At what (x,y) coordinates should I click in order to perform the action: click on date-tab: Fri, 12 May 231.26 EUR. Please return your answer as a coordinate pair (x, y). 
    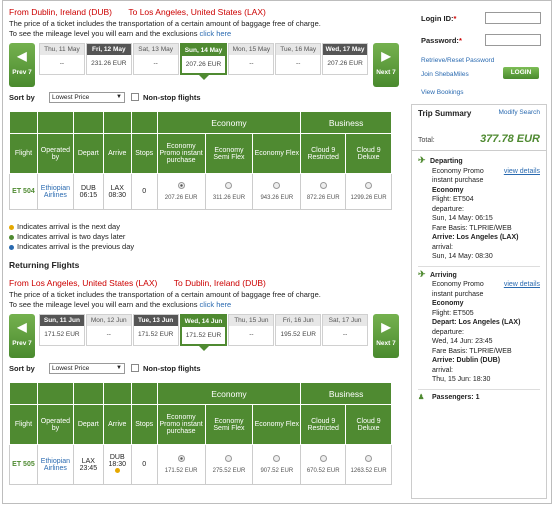
    Looking at the image, I should click on (108, 59).